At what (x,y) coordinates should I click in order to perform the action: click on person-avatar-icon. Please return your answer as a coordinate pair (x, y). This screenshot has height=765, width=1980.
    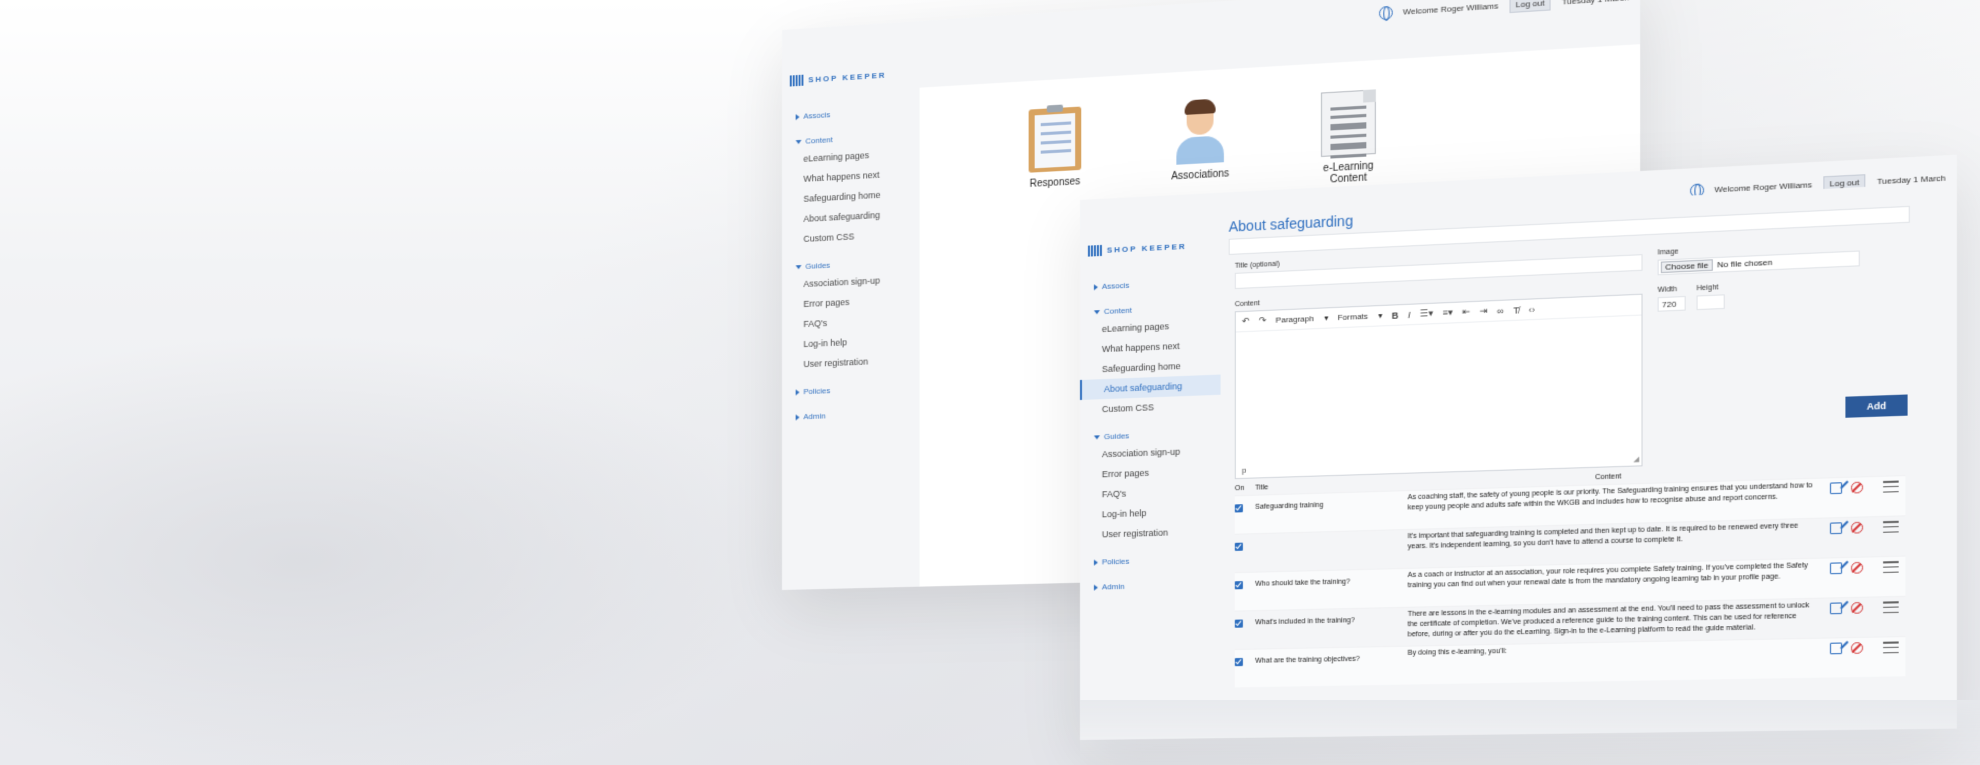
    Looking at the image, I should click on (1200, 131).